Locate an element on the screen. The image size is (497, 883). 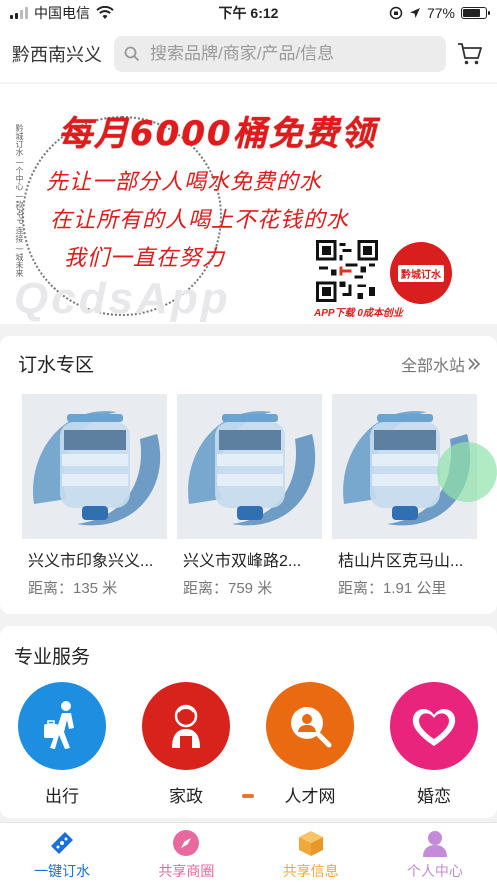
box-icon is located at coordinates (310, 843).